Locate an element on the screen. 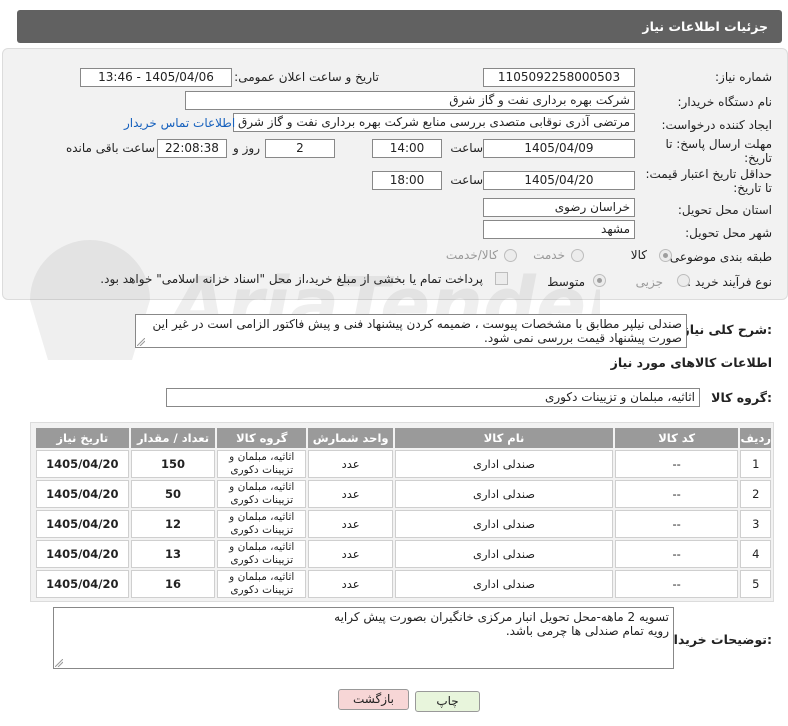 Image resolution: width=788 pixels, height=726 pixels. buyer-notes-line2: رویه تمام صندلی ها چرمی باشد. is located at coordinates (587, 631).